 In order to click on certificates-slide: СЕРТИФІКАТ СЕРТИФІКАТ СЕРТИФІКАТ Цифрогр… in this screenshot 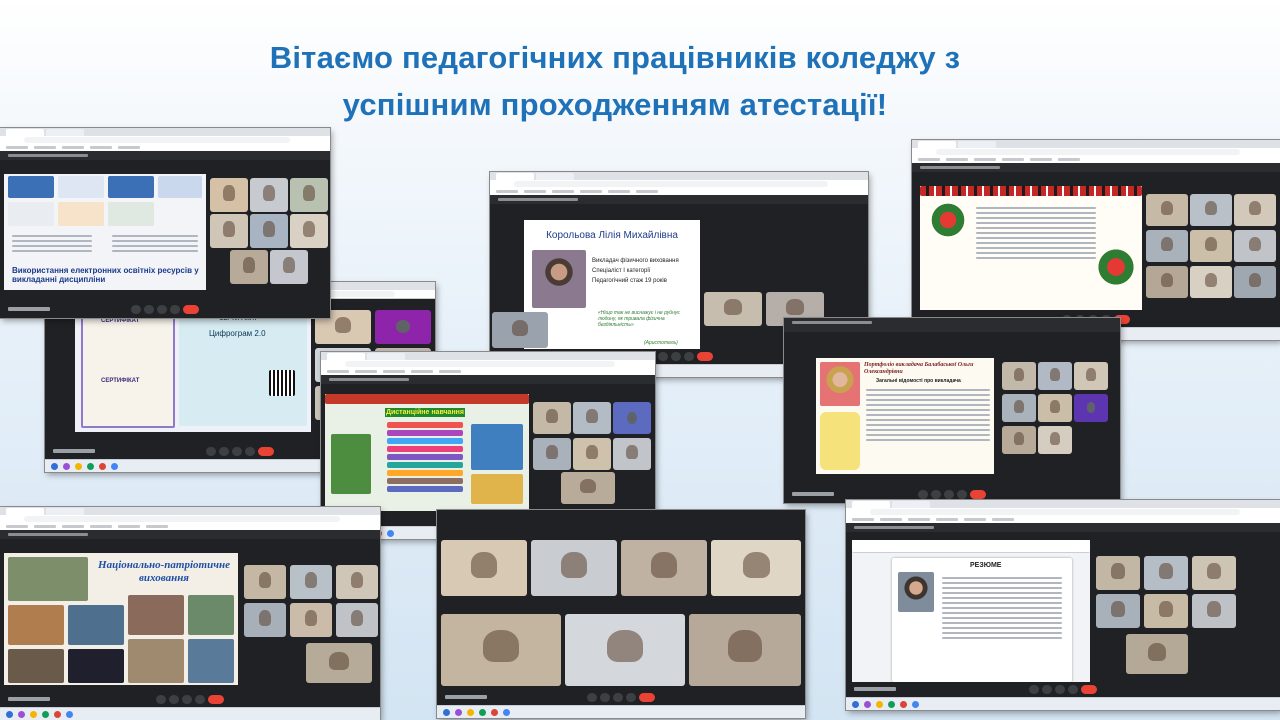, I will do `click(193, 369)`.